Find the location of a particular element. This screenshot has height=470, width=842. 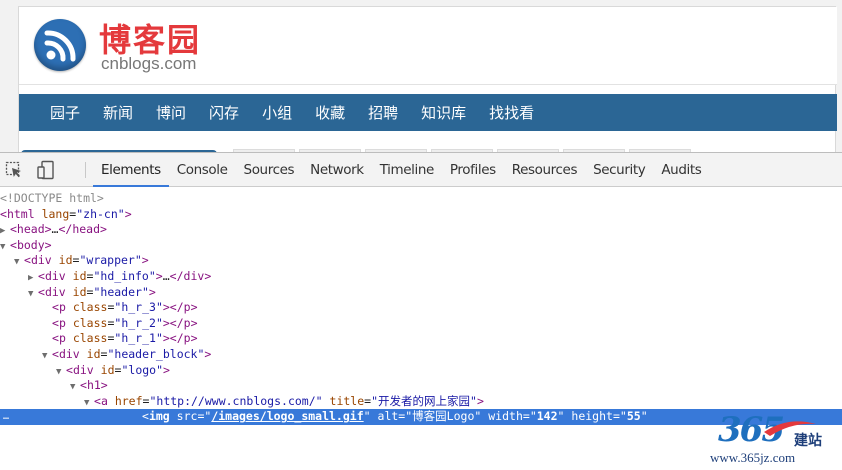

tab-resources: Resources is located at coordinates (544, 170).